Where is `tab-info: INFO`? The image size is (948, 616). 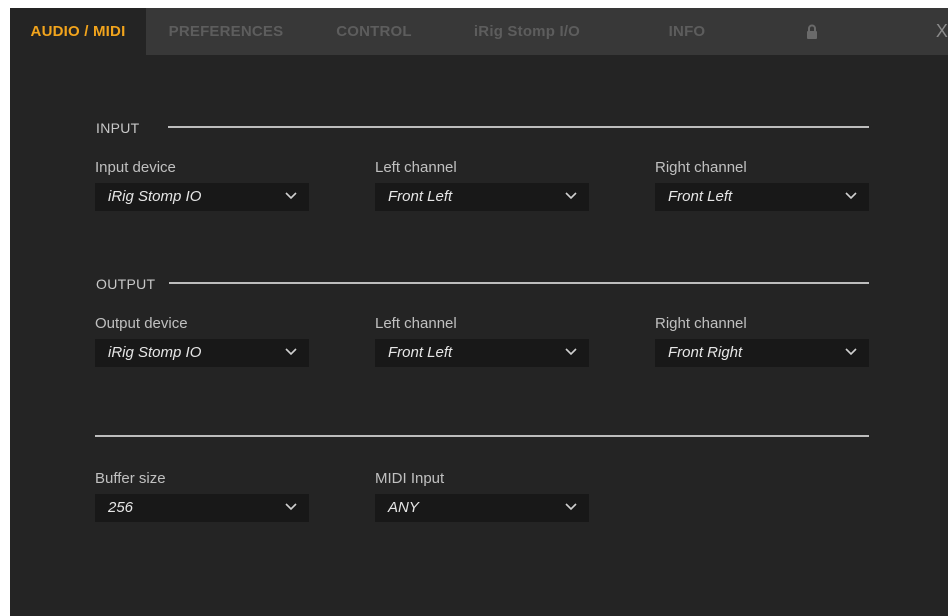 tab-info: INFO is located at coordinates (687, 31).